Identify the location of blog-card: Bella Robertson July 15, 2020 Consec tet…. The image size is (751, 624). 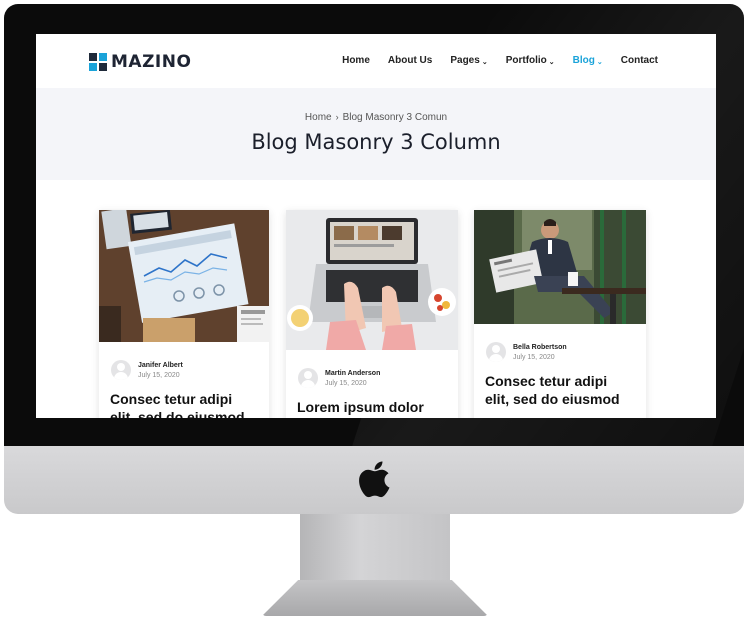
(560, 314).